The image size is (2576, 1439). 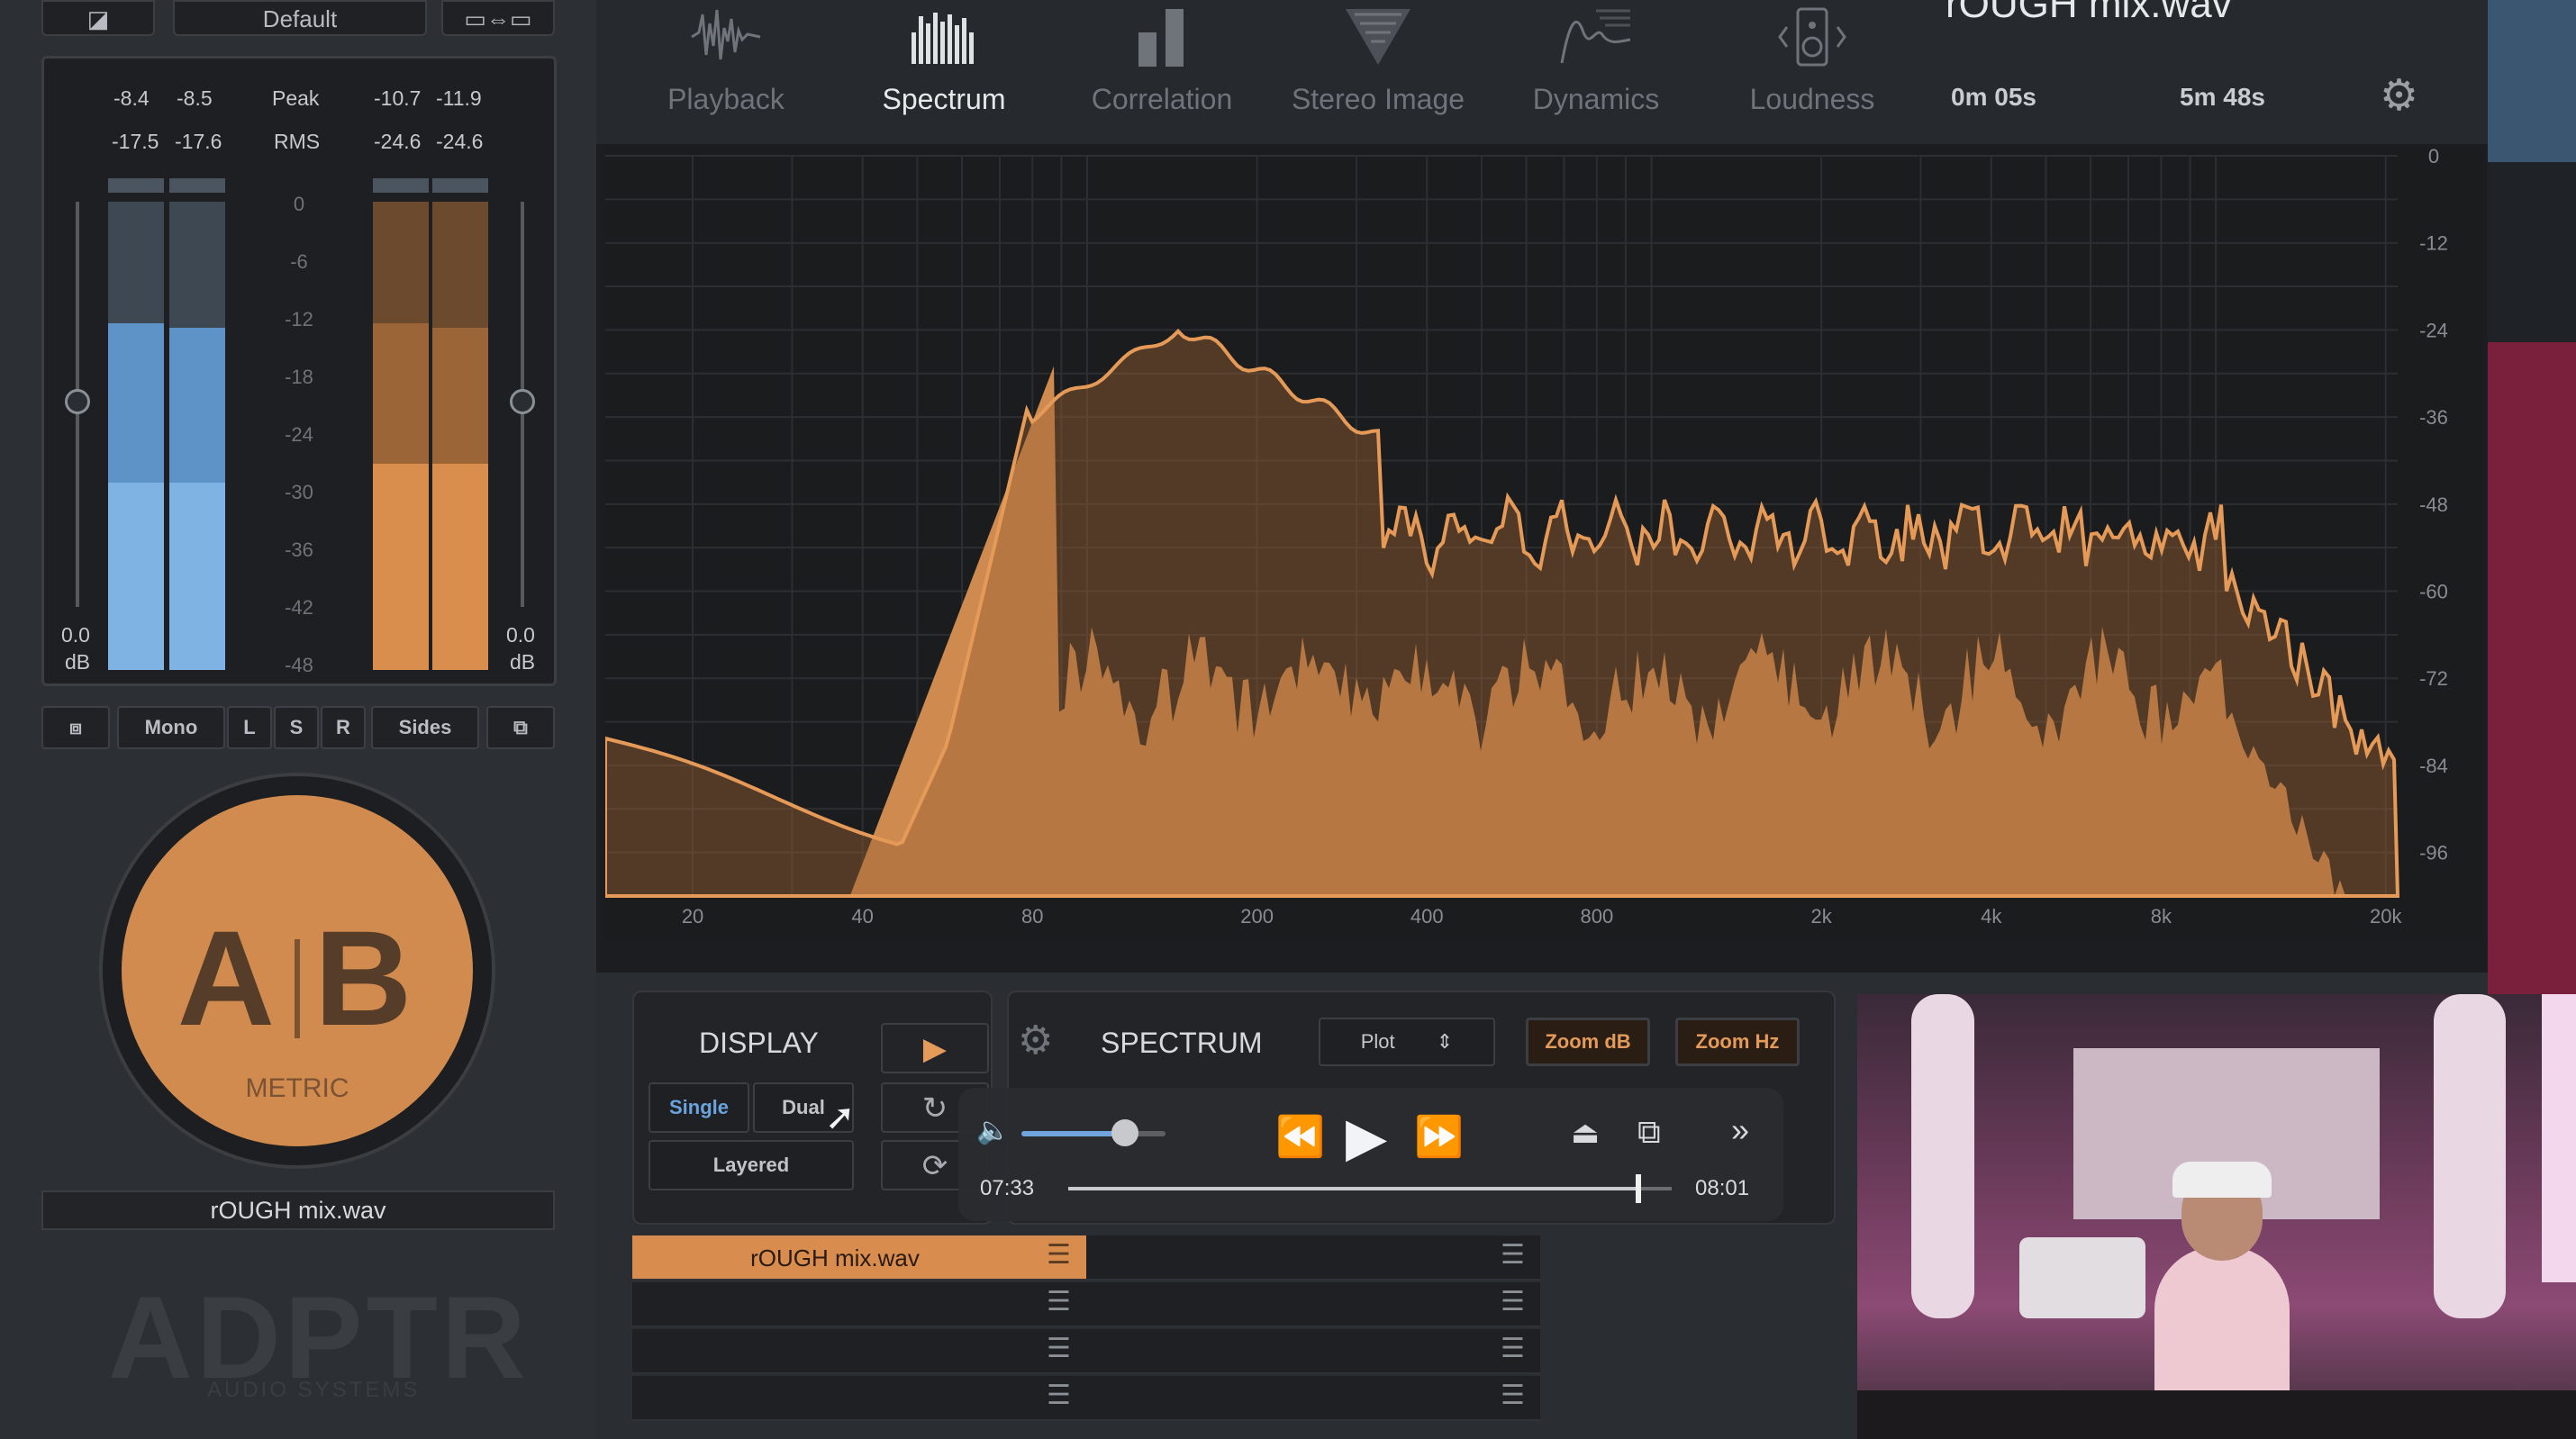 I want to click on left-gain-value: 0.0, so click(x=75, y=635).